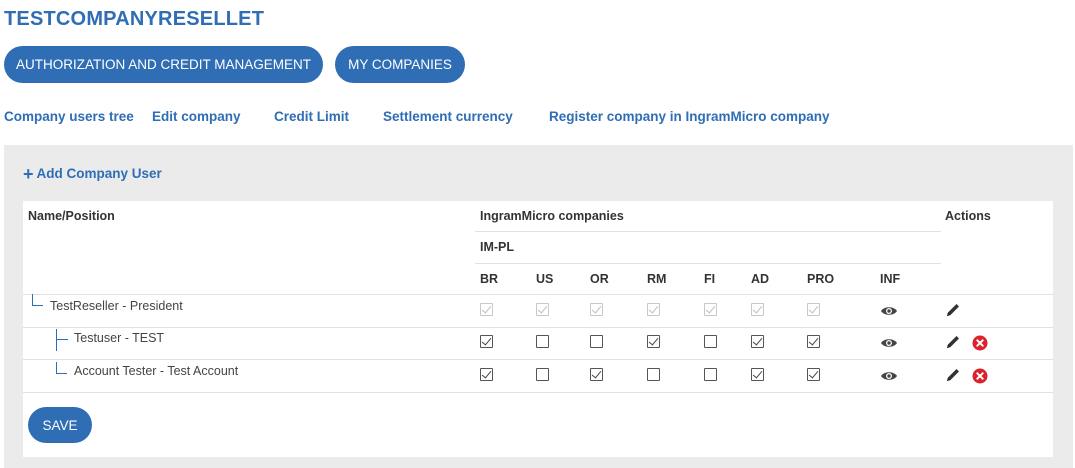  I want to click on header-name-position: Name/Position, so click(71, 216).